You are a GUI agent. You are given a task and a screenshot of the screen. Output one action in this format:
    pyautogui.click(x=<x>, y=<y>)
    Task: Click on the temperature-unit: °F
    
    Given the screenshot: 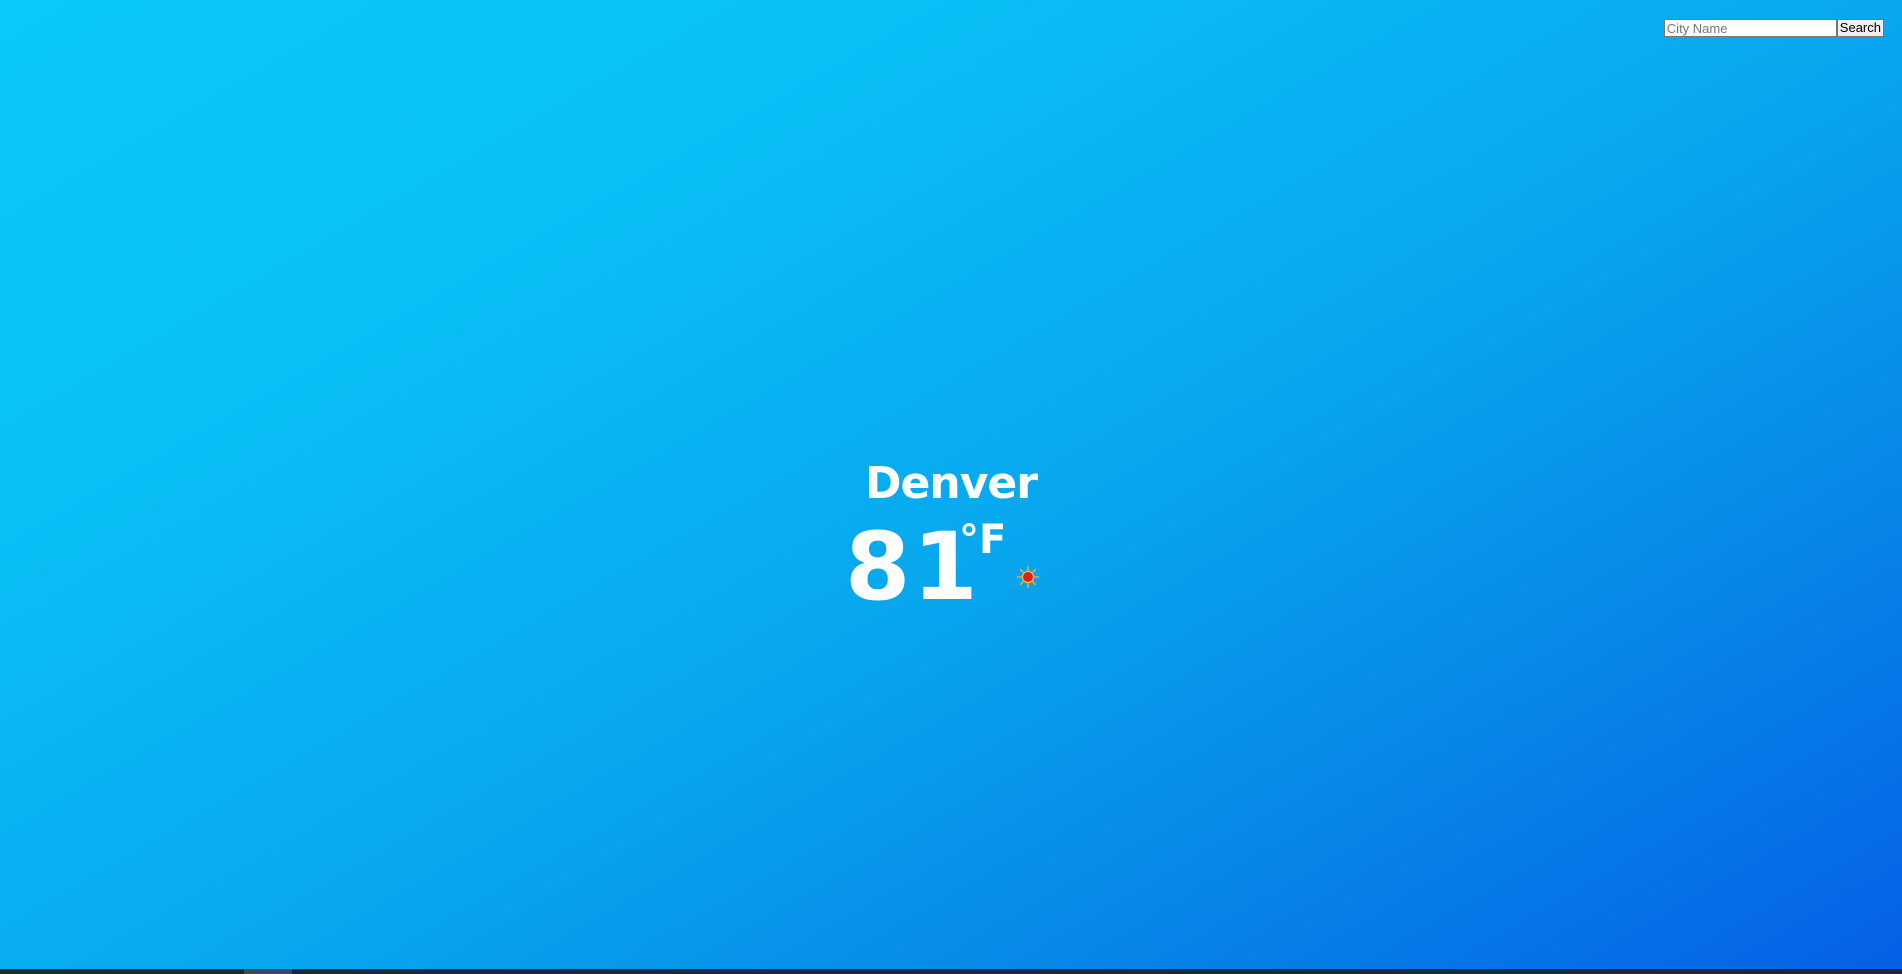 What is the action you would take?
    pyautogui.click(x=983, y=540)
    